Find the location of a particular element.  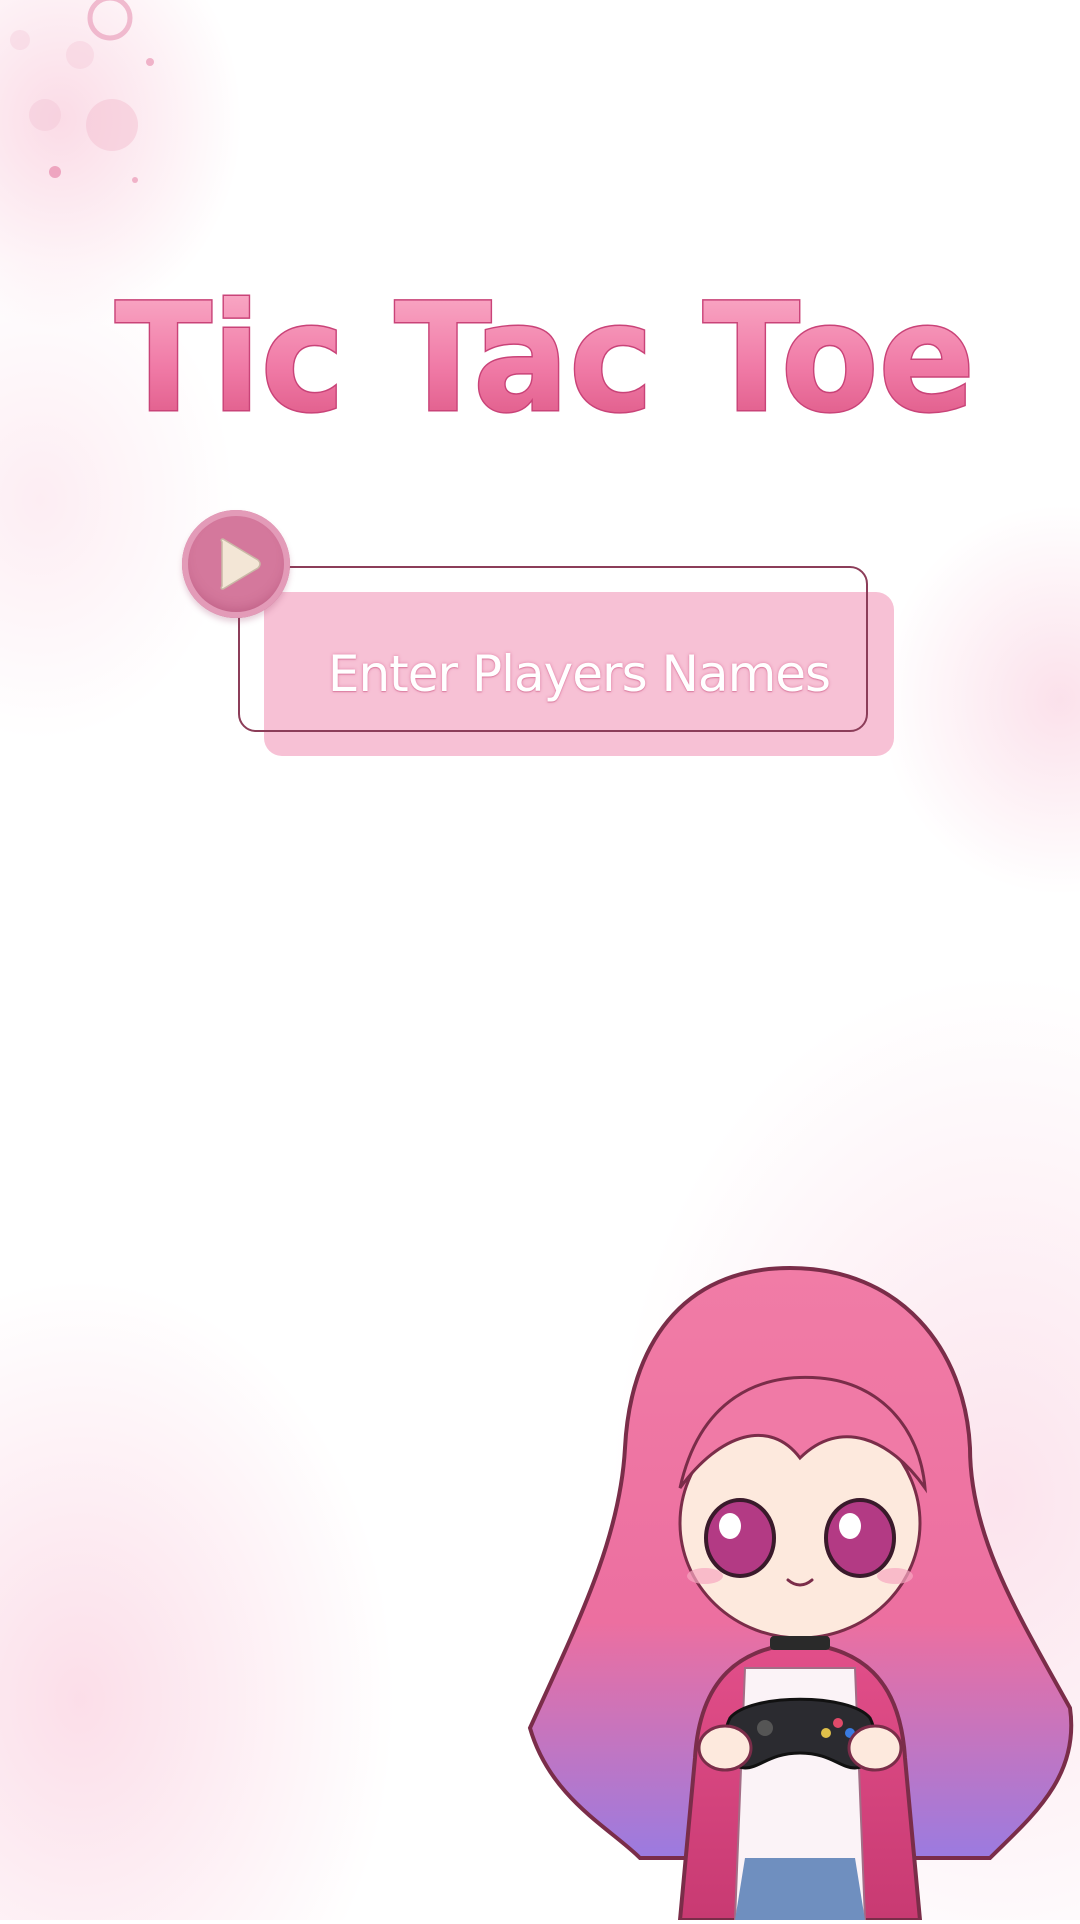

enter-players-button: Enter Players Names is located at coordinates (540, 638).